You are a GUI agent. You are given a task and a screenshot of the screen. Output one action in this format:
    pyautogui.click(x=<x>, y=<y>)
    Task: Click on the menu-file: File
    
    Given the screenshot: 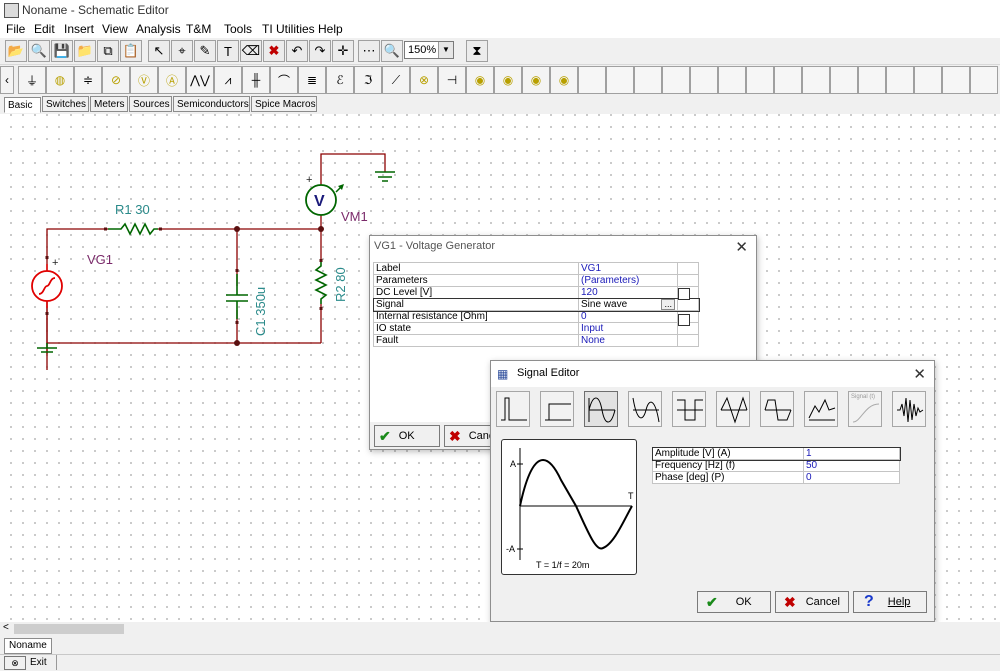 What is the action you would take?
    pyautogui.click(x=15, y=29)
    